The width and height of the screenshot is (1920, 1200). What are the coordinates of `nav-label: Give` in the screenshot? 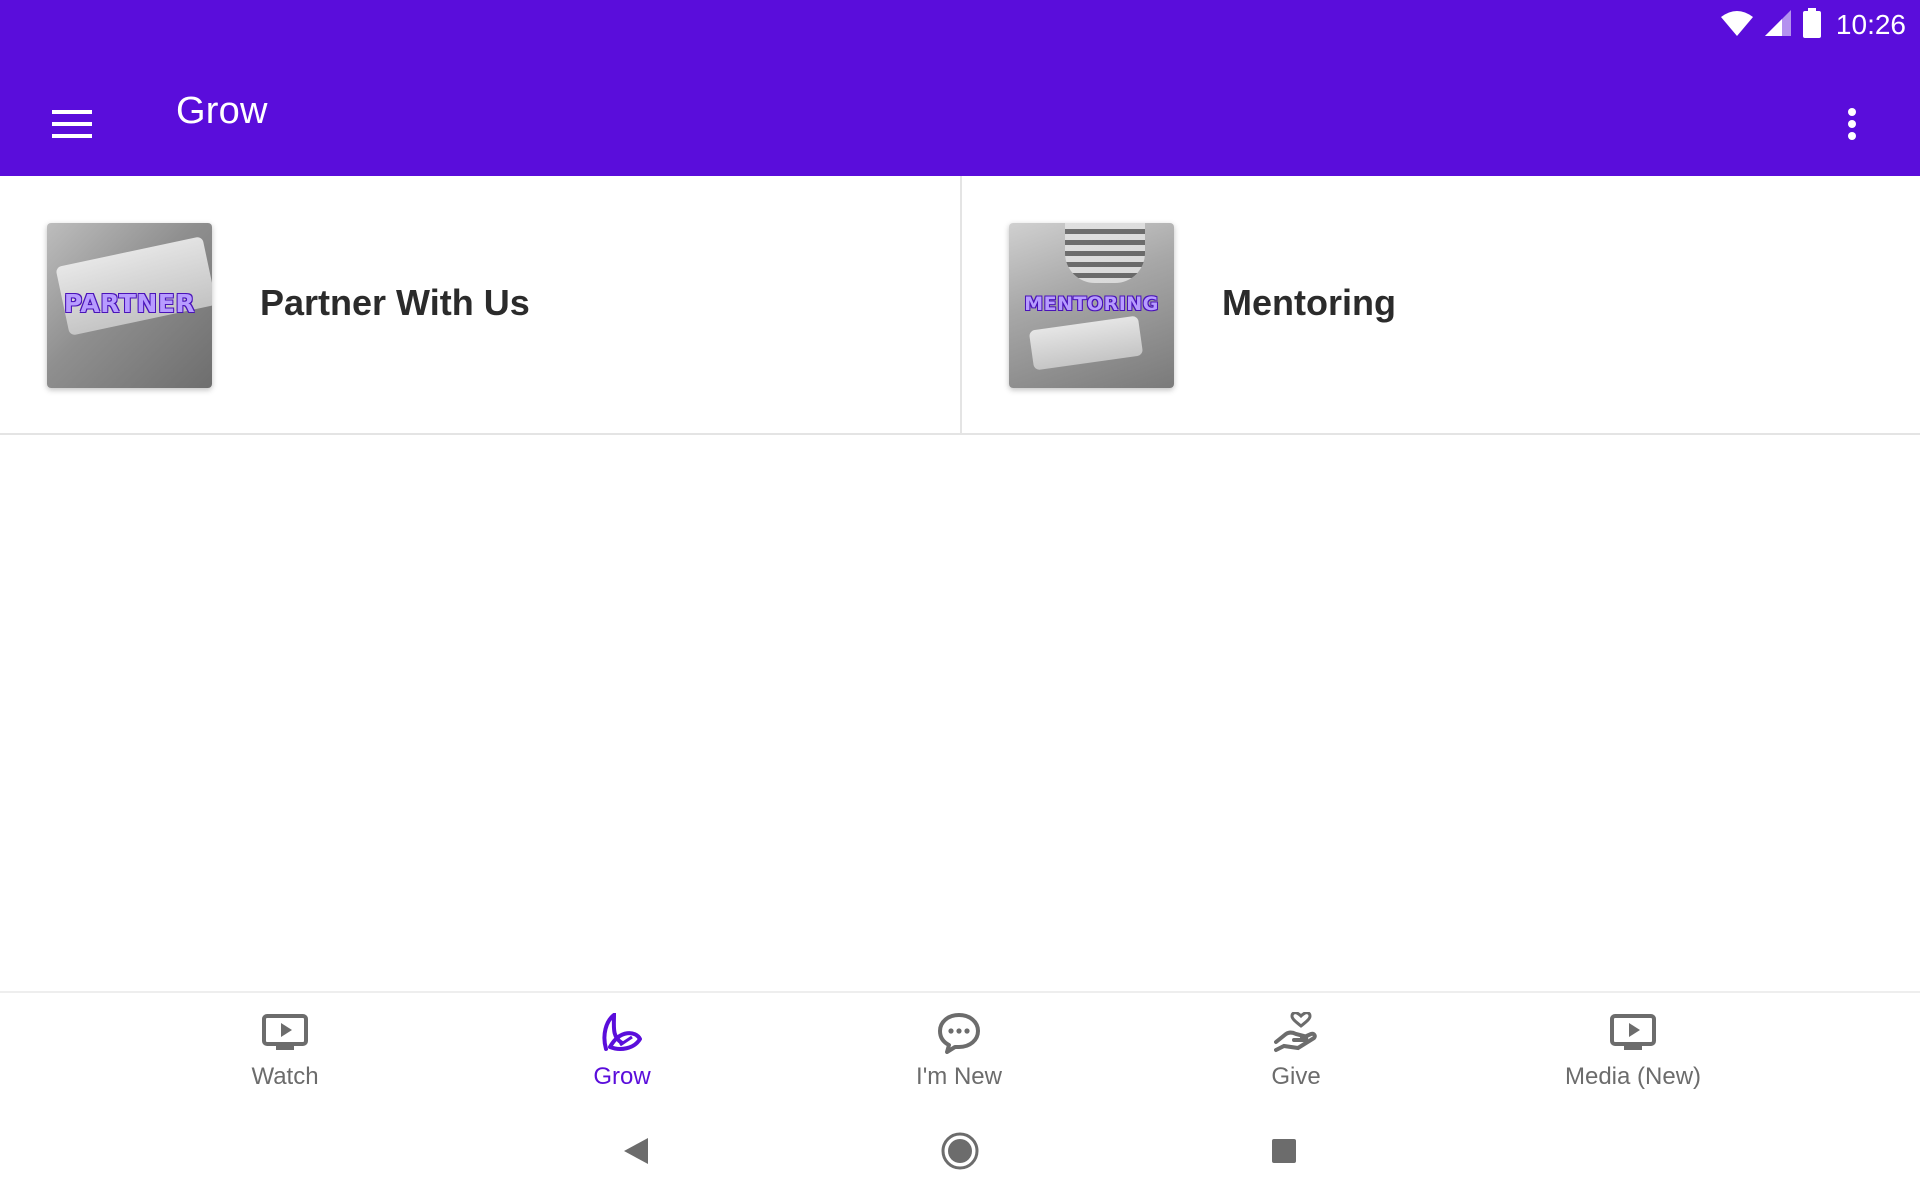 It's located at (1296, 1076).